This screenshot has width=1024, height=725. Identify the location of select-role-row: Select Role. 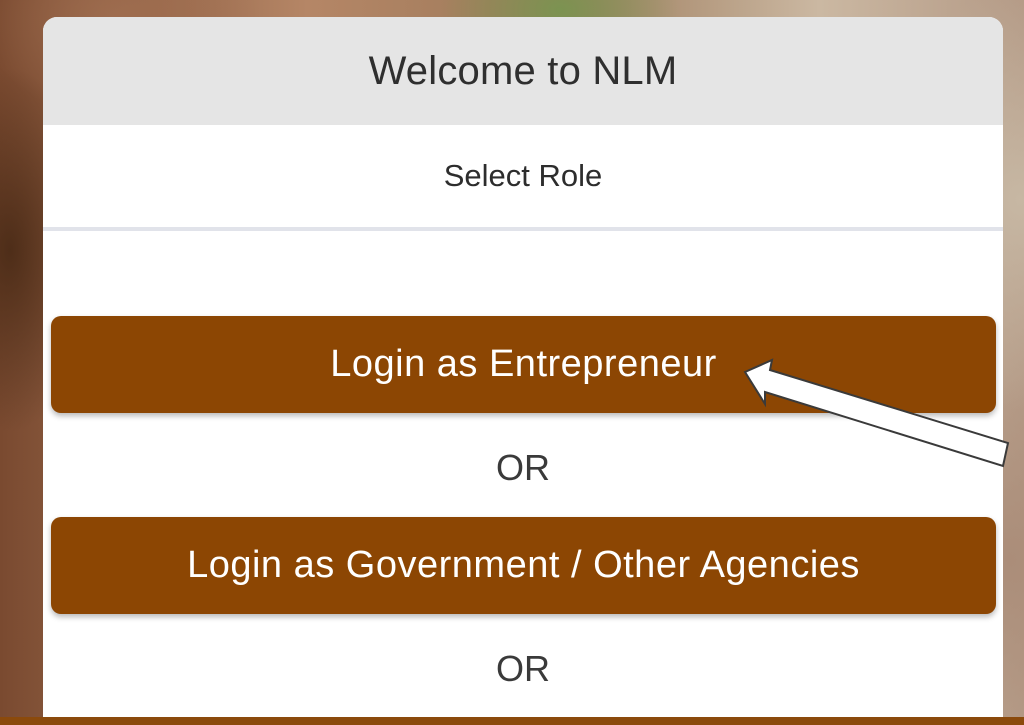
(523, 178).